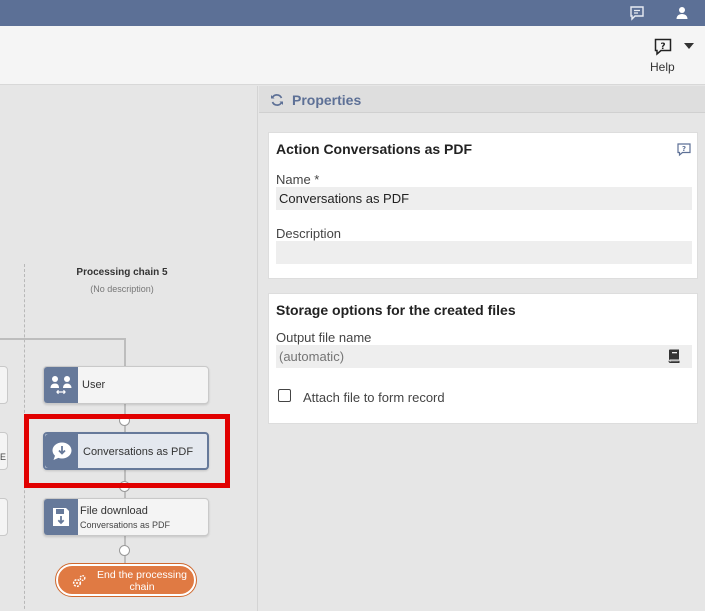 This screenshot has width=705, height=611. Describe the element at coordinates (142, 581) in the screenshot. I see `end-button-label: End the processing chain` at that location.